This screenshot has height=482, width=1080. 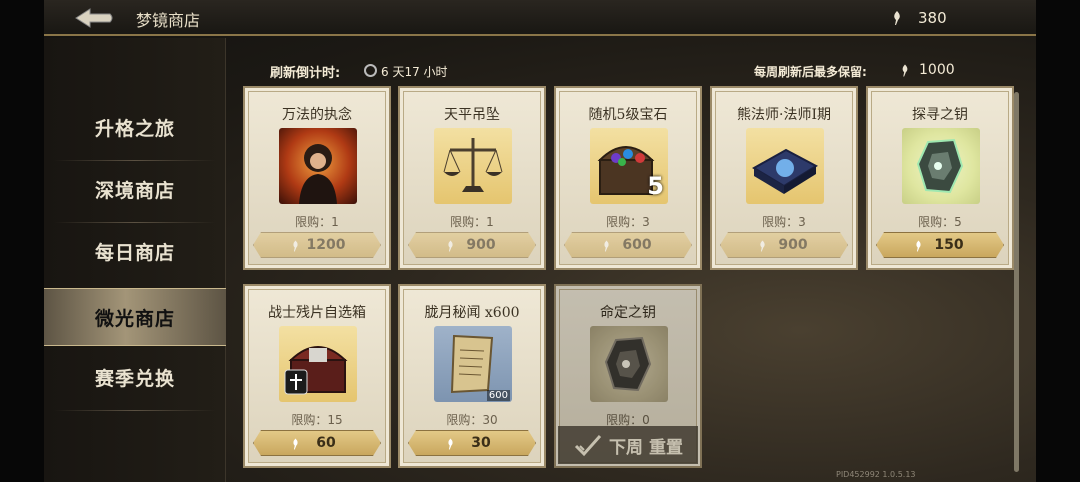 What do you see at coordinates (629, 166) in the screenshot?
I see `gem-chest-icon: 5` at bounding box center [629, 166].